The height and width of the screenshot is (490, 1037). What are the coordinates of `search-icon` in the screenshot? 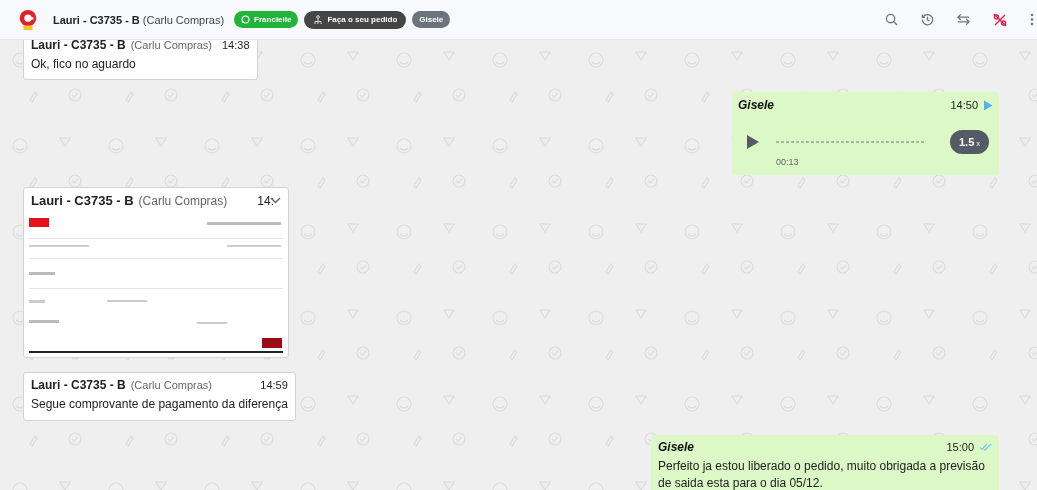 It's located at (891, 19).